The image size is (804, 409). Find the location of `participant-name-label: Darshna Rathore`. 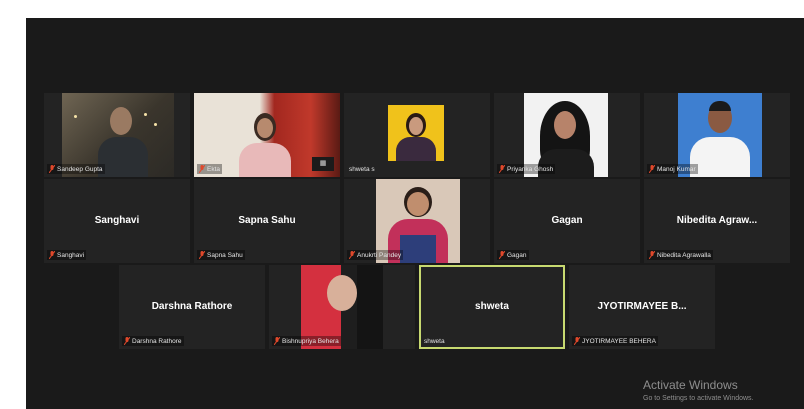

participant-name-label: Darshna Rathore is located at coordinates (153, 341).